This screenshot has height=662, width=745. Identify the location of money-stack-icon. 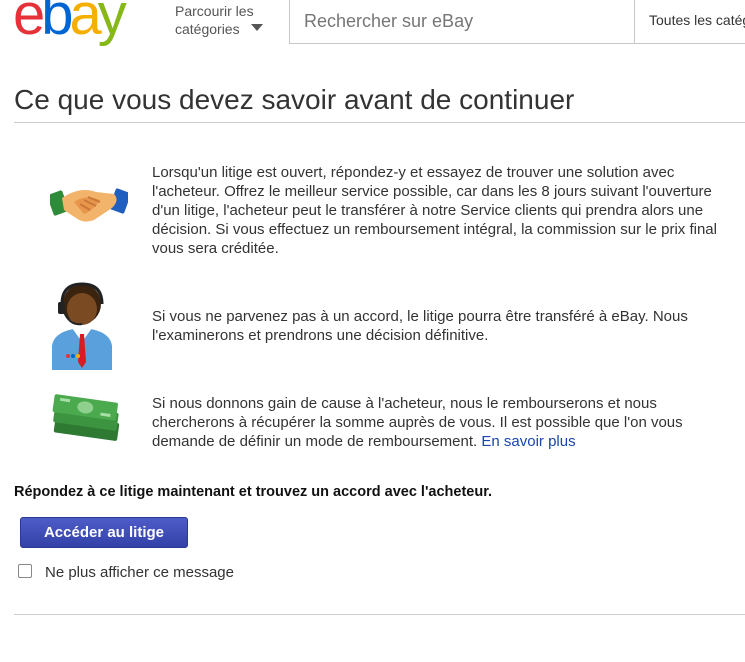
(89, 419).